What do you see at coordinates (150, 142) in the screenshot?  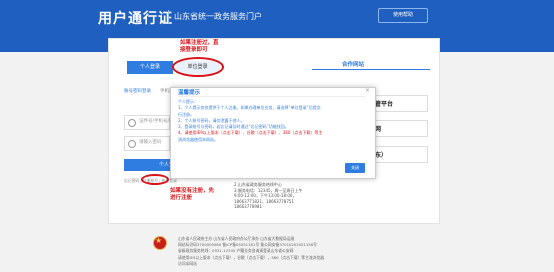 I see `password-placeholder: 请输入密码` at bounding box center [150, 142].